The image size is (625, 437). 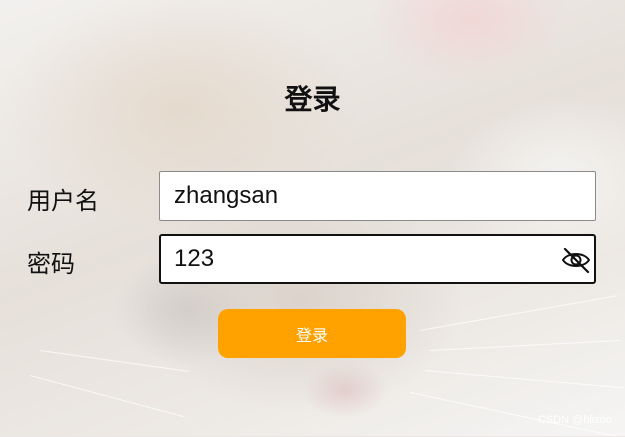 I want to click on username-input, so click(x=364, y=196).